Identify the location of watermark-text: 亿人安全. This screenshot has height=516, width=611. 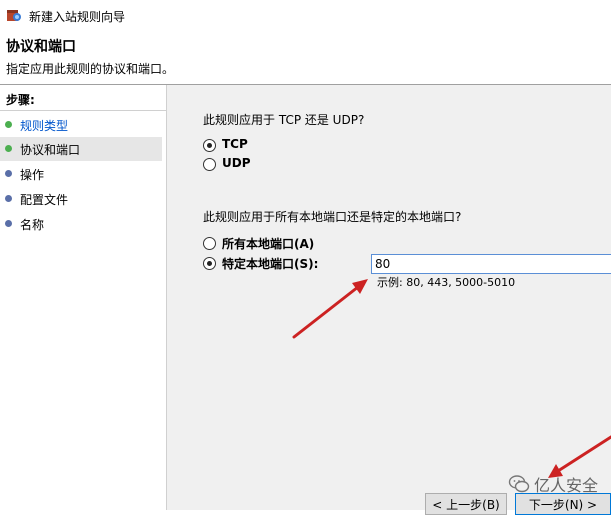
(566, 485).